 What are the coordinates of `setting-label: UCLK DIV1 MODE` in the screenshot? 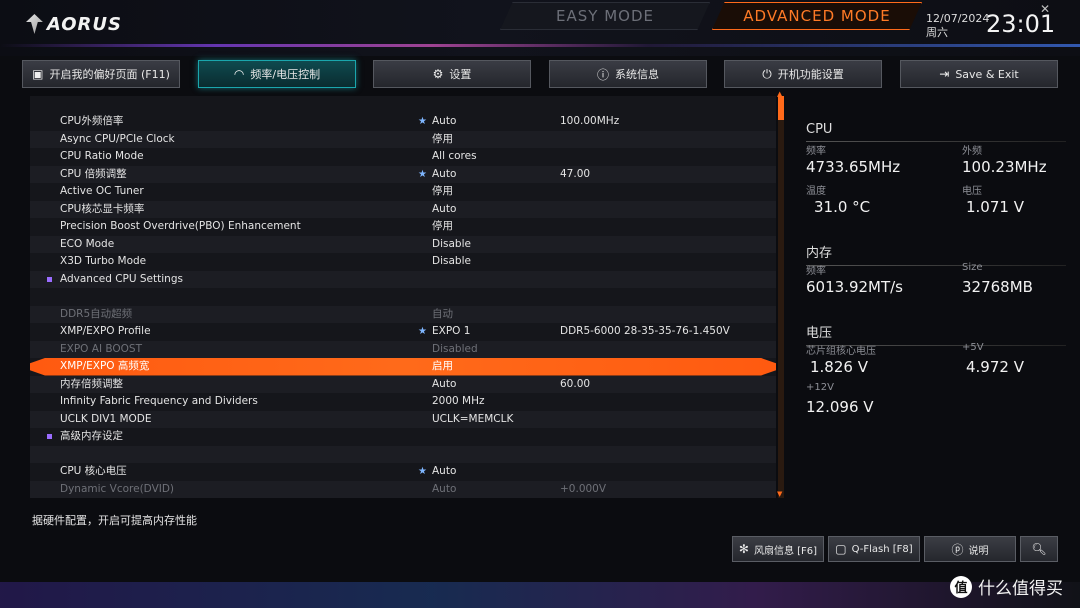 It's located at (106, 418).